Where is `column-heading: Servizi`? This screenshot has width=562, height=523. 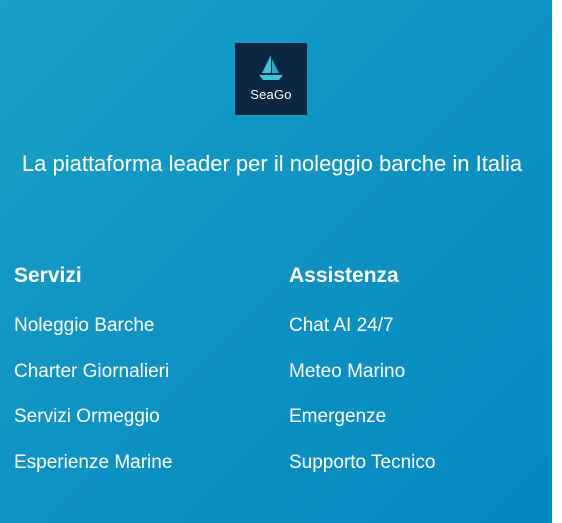 column-heading: Servizi is located at coordinates (48, 275).